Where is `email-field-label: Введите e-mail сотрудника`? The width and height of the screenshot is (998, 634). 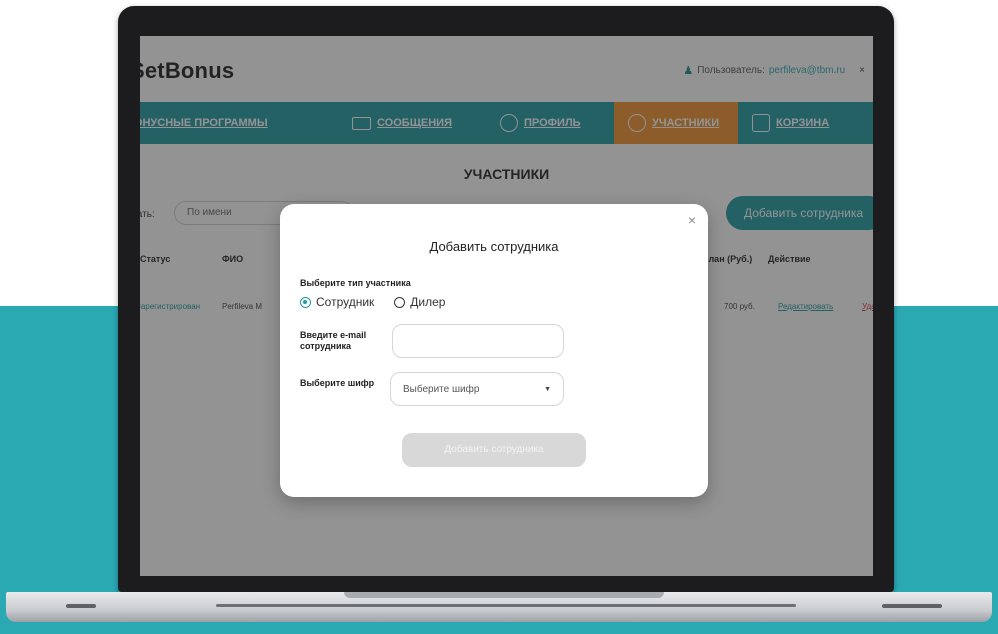 email-field-label: Введите e-mail сотрудника is located at coordinates (333, 340).